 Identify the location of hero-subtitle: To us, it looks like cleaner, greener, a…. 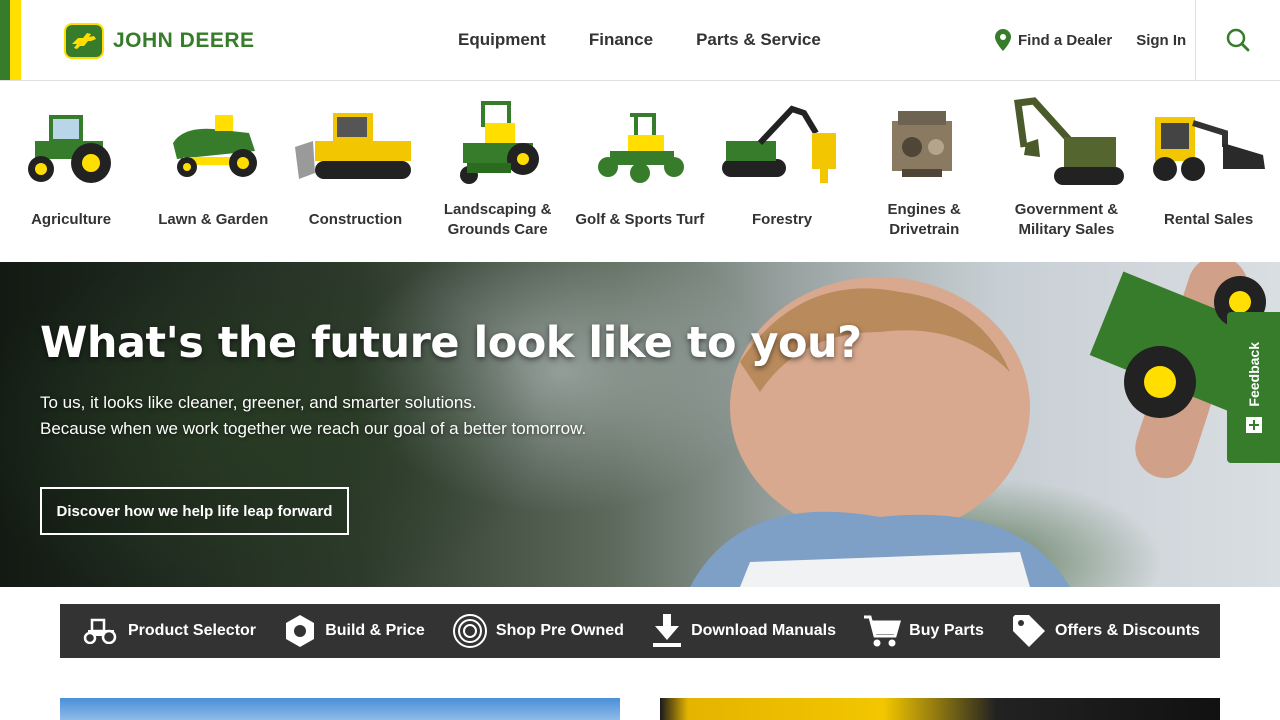
(313, 416).